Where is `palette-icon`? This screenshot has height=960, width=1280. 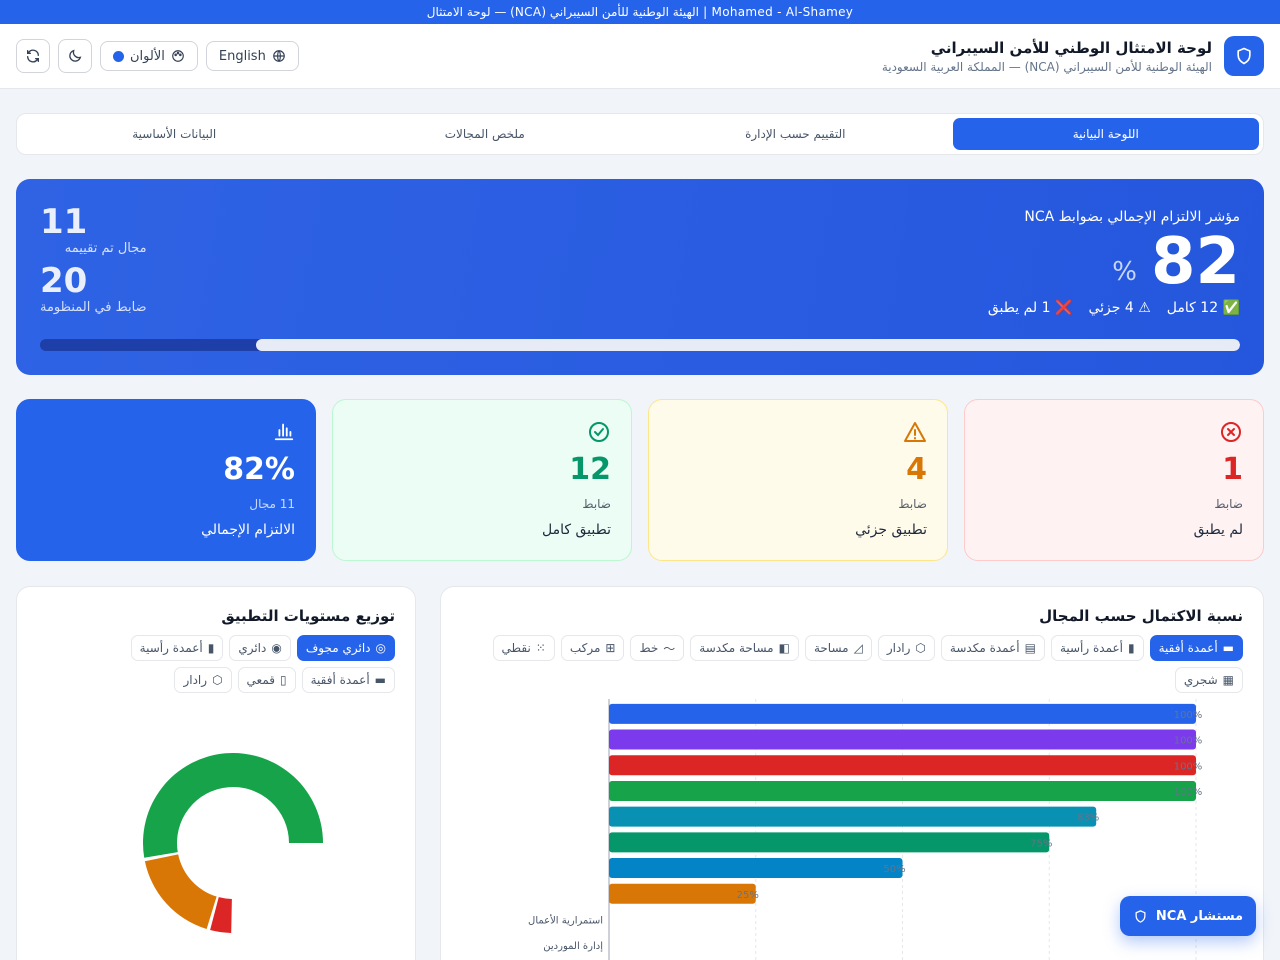 palette-icon is located at coordinates (178, 56).